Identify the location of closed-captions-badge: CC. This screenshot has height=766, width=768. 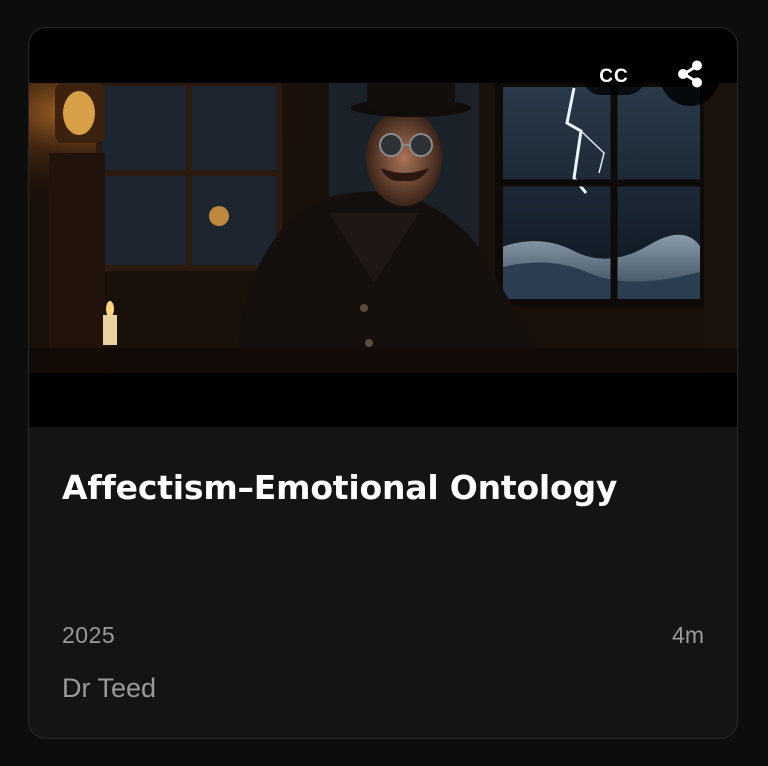
(614, 77).